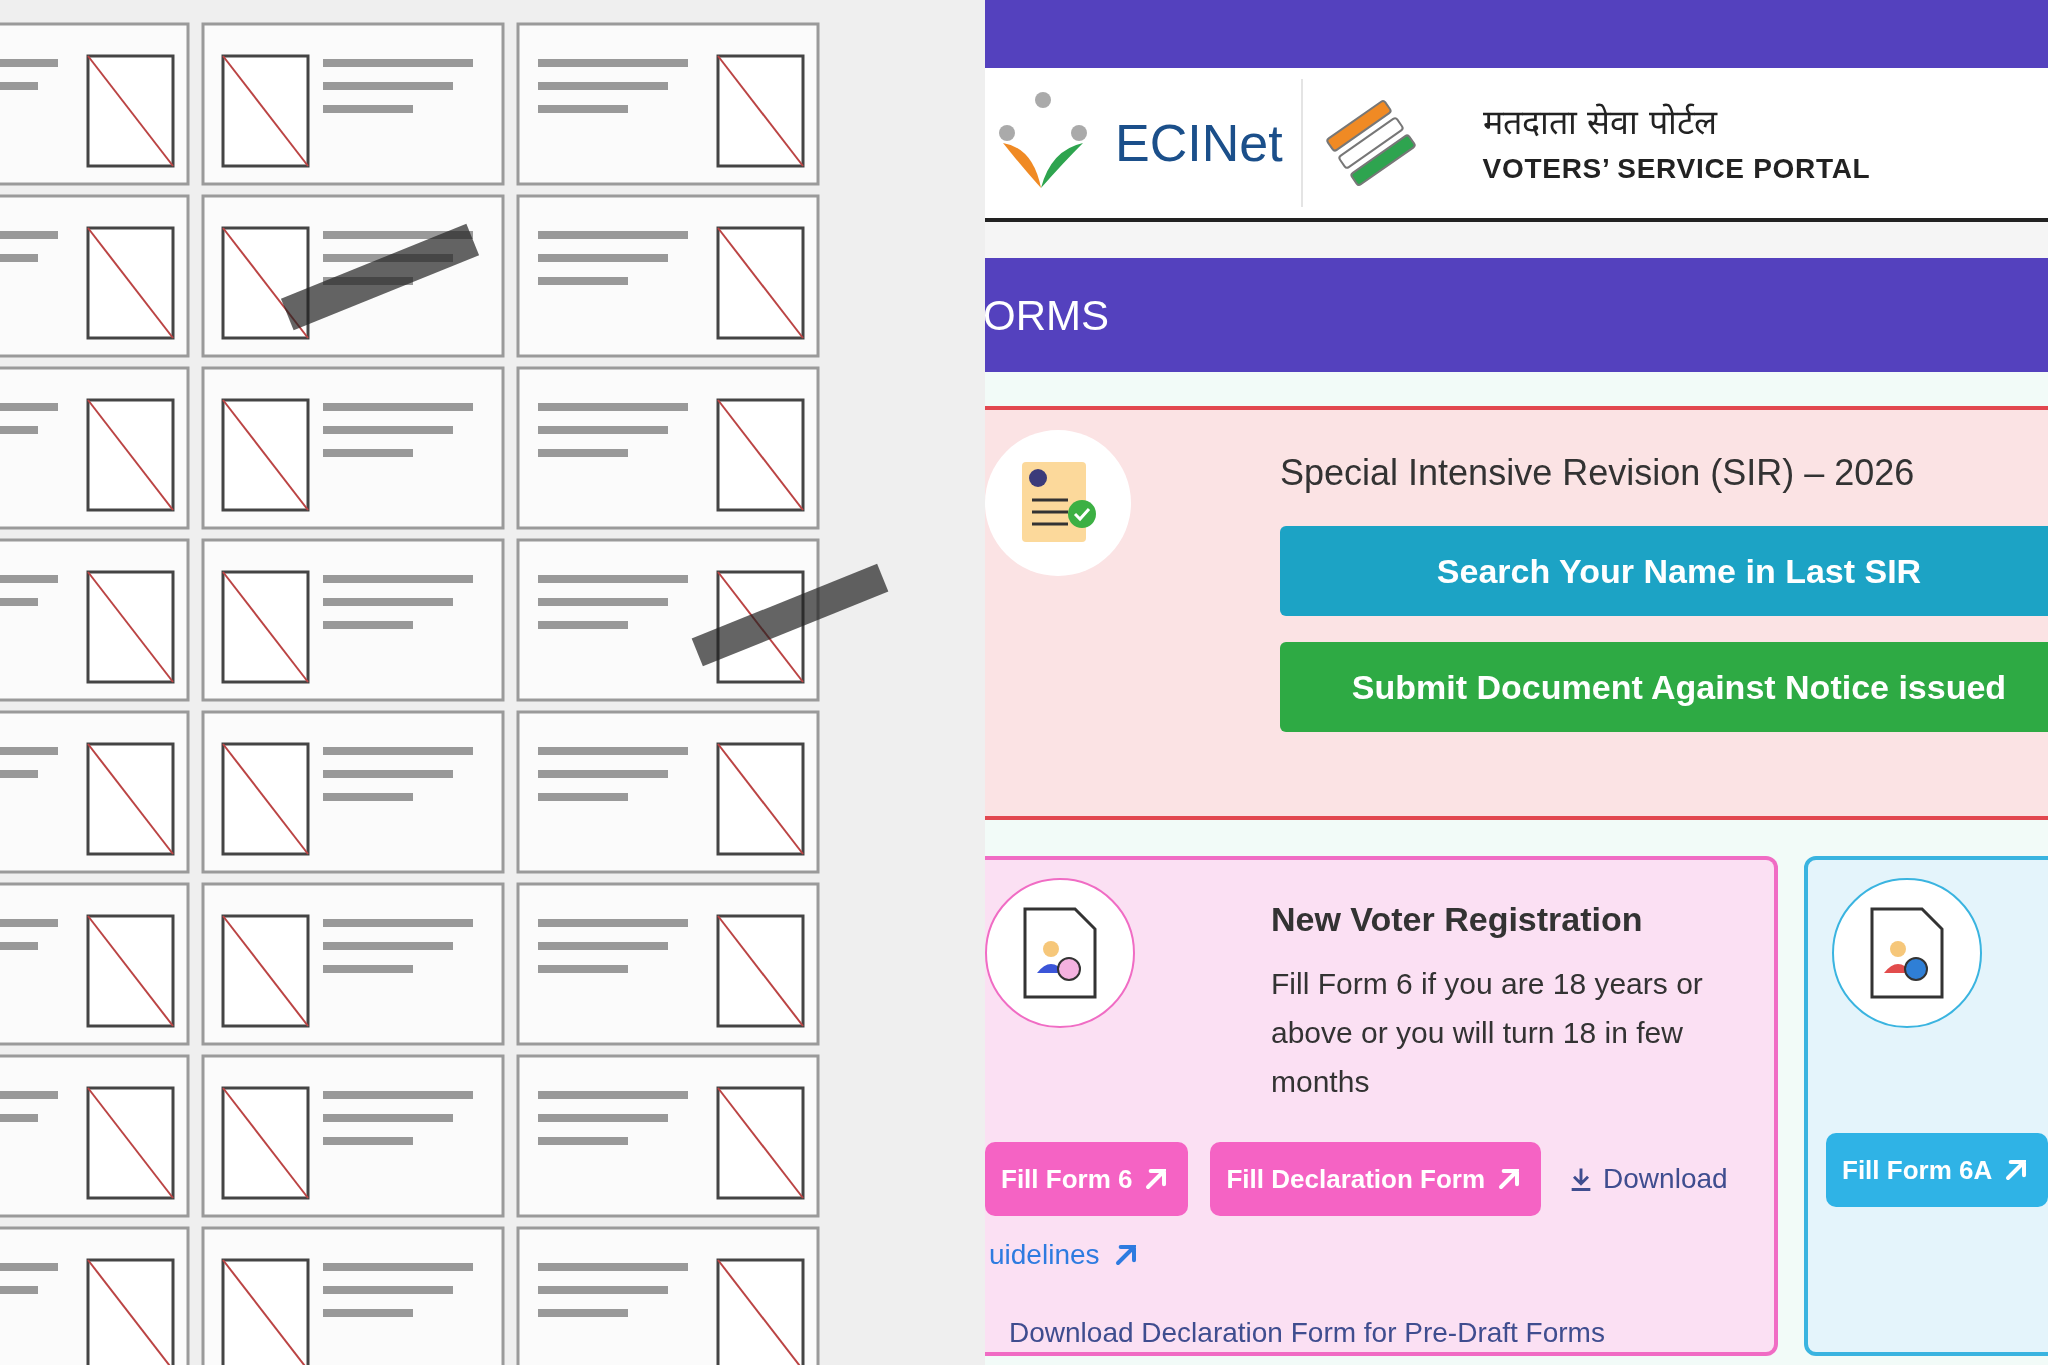 The height and width of the screenshot is (1365, 2048). I want to click on card-description: Fill Form 6 if you are 18 years or above or you will turn 18 in few months, so click(1487, 1033).